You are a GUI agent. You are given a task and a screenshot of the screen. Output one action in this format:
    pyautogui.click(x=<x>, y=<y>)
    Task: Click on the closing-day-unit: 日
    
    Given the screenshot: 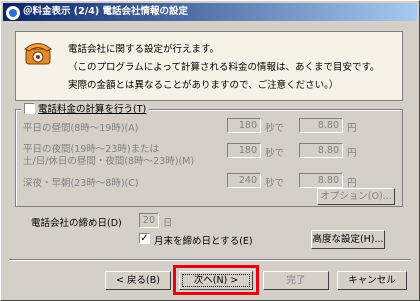 What is the action you would take?
    pyautogui.click(x=168, y=223)
    